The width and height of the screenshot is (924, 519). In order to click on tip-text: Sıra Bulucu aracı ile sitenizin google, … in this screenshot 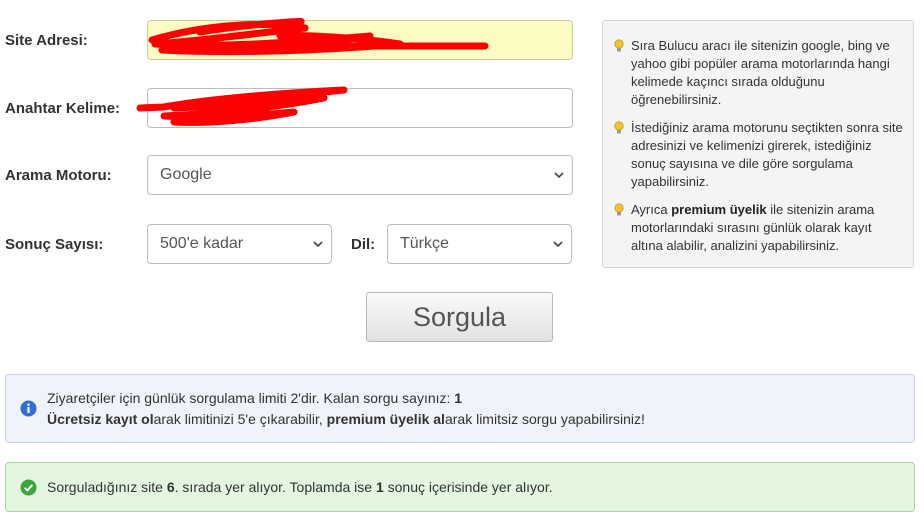, I will do `click(760, 72)`.